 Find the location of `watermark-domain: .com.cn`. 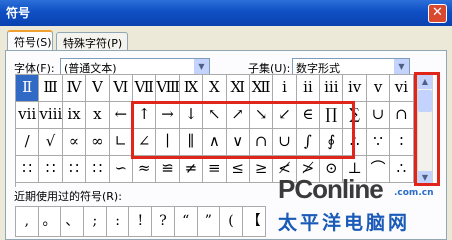

watermark-domain: .com.cn is located at coordinates (414, 193).